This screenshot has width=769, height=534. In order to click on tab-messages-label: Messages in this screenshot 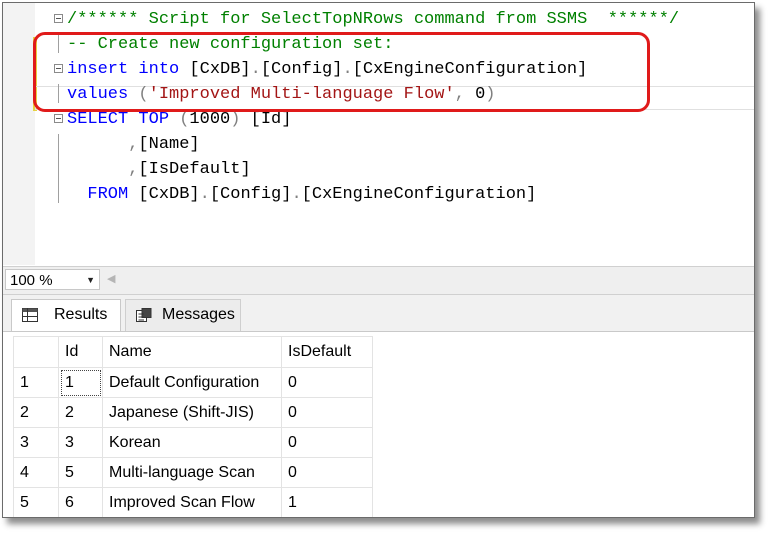, I will do `click(198, 314)`.